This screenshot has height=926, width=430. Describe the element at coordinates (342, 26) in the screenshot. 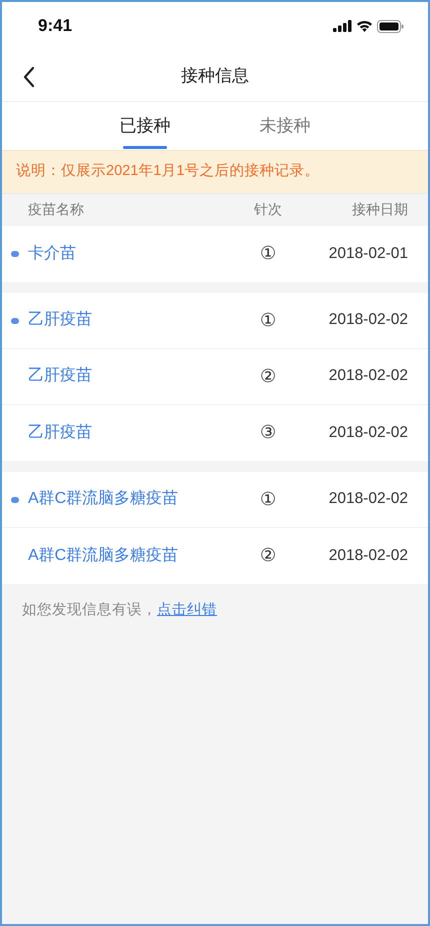

I see `signal-icon` at that location.